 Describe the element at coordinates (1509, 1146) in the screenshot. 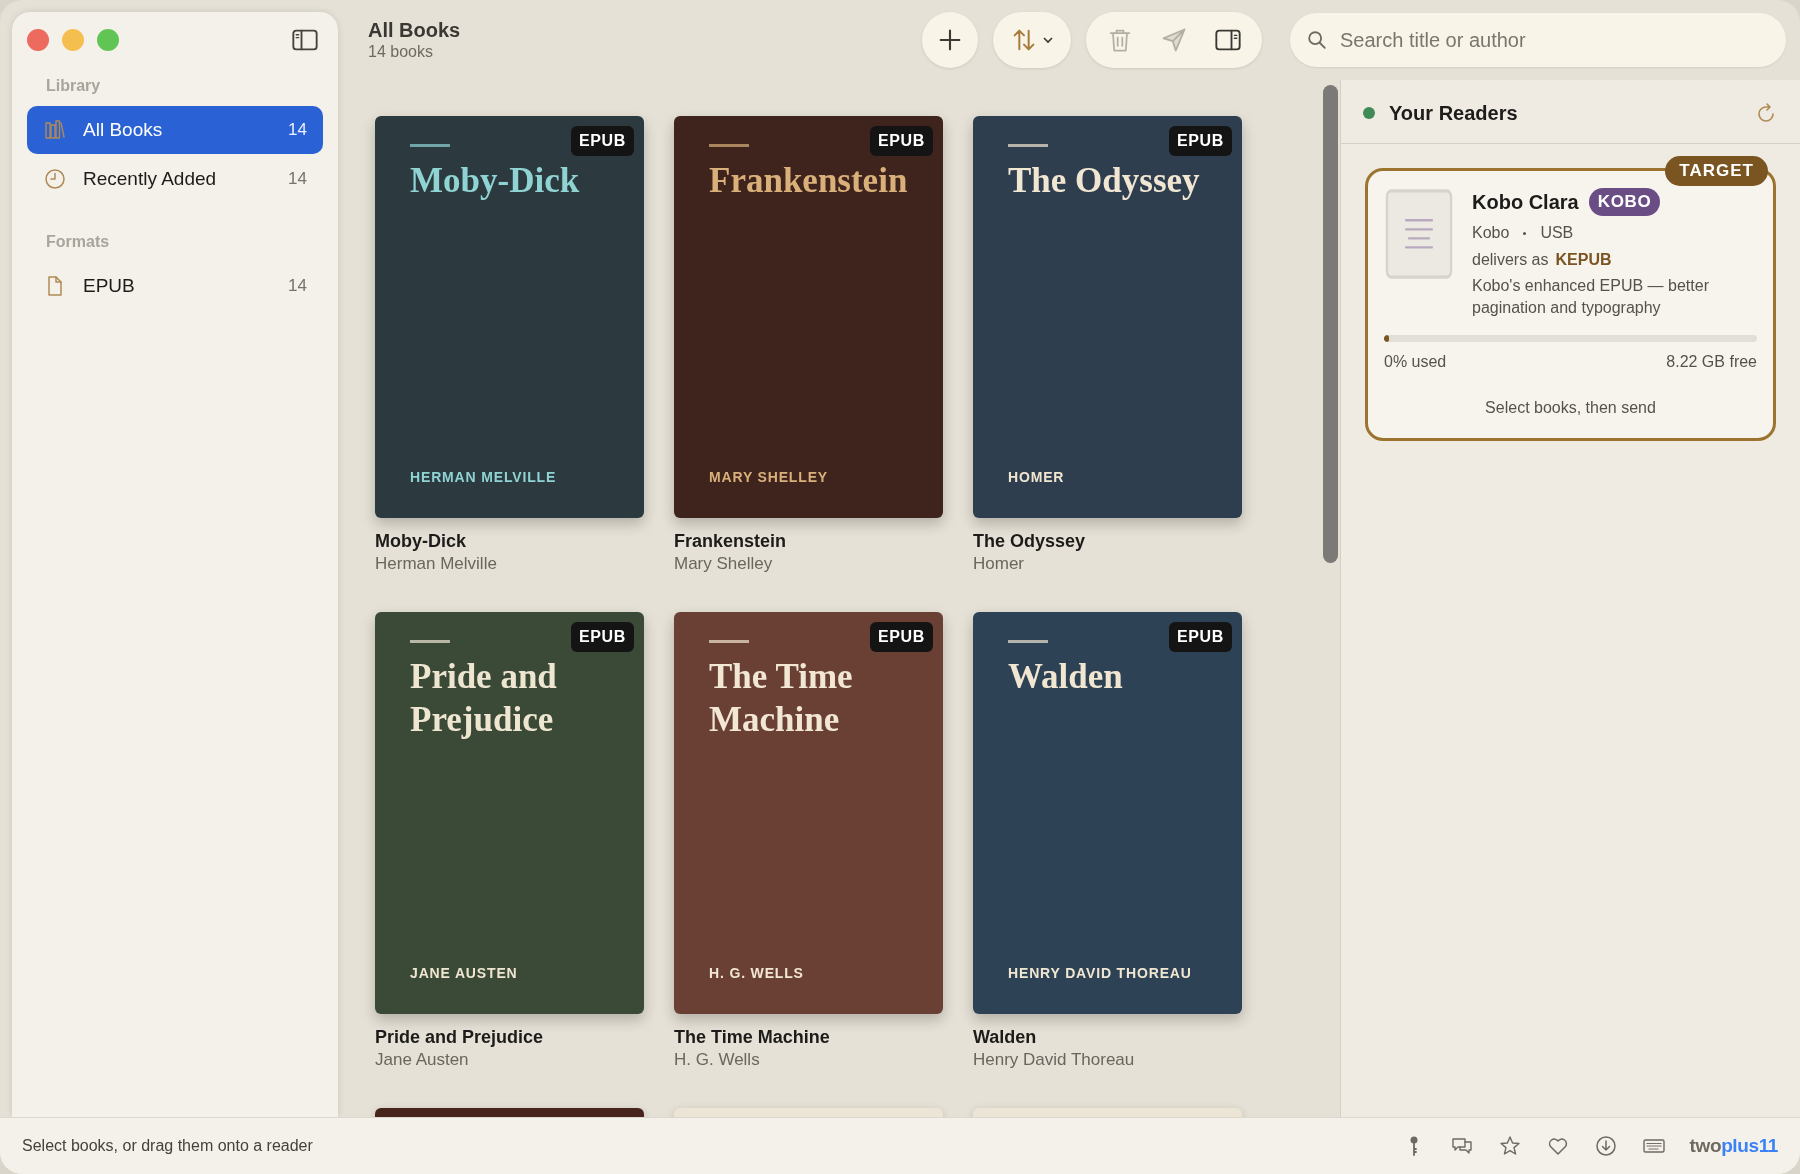

I see `star-icon` at that location.